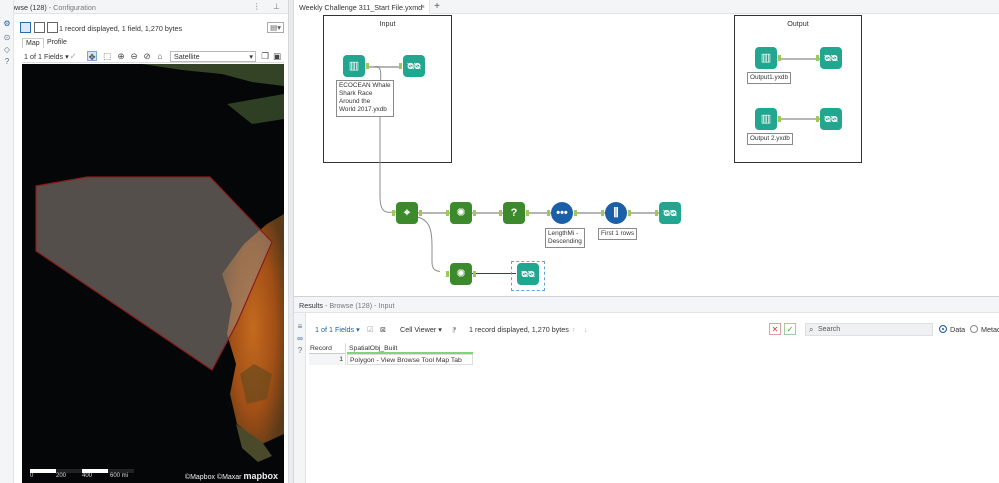 The width and height of the screenshot is (999, 483). What do you see at coordinates (943, 329) in the screenshot?
I see `data-radio` at bounding box center [943, 329].